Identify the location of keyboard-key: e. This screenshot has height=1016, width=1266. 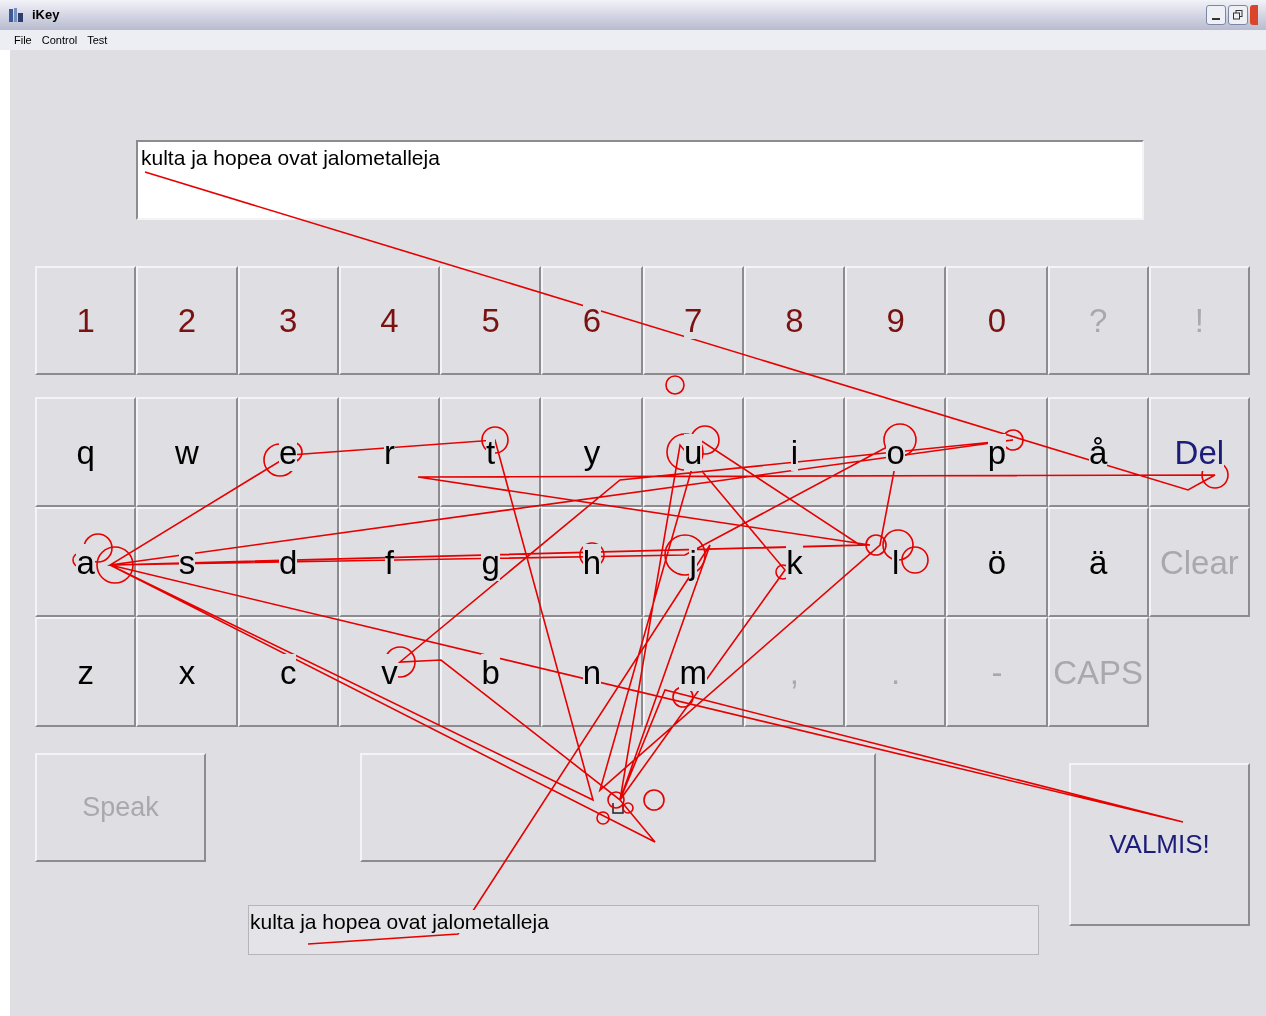
(288, 452).